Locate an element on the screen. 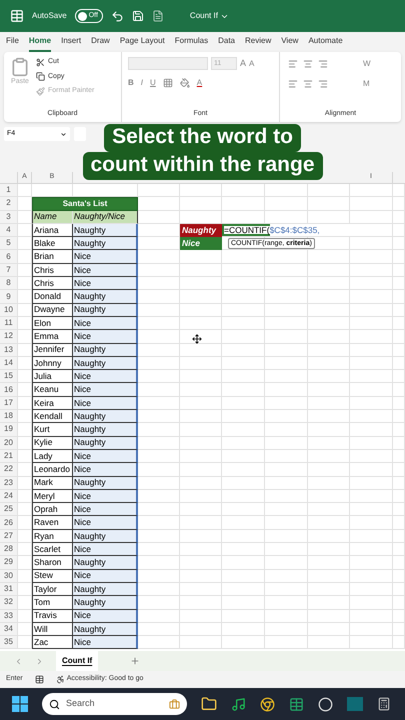 This screenshot has height=720, width=405. document-title: Count If is located at coordinates (204, 16).